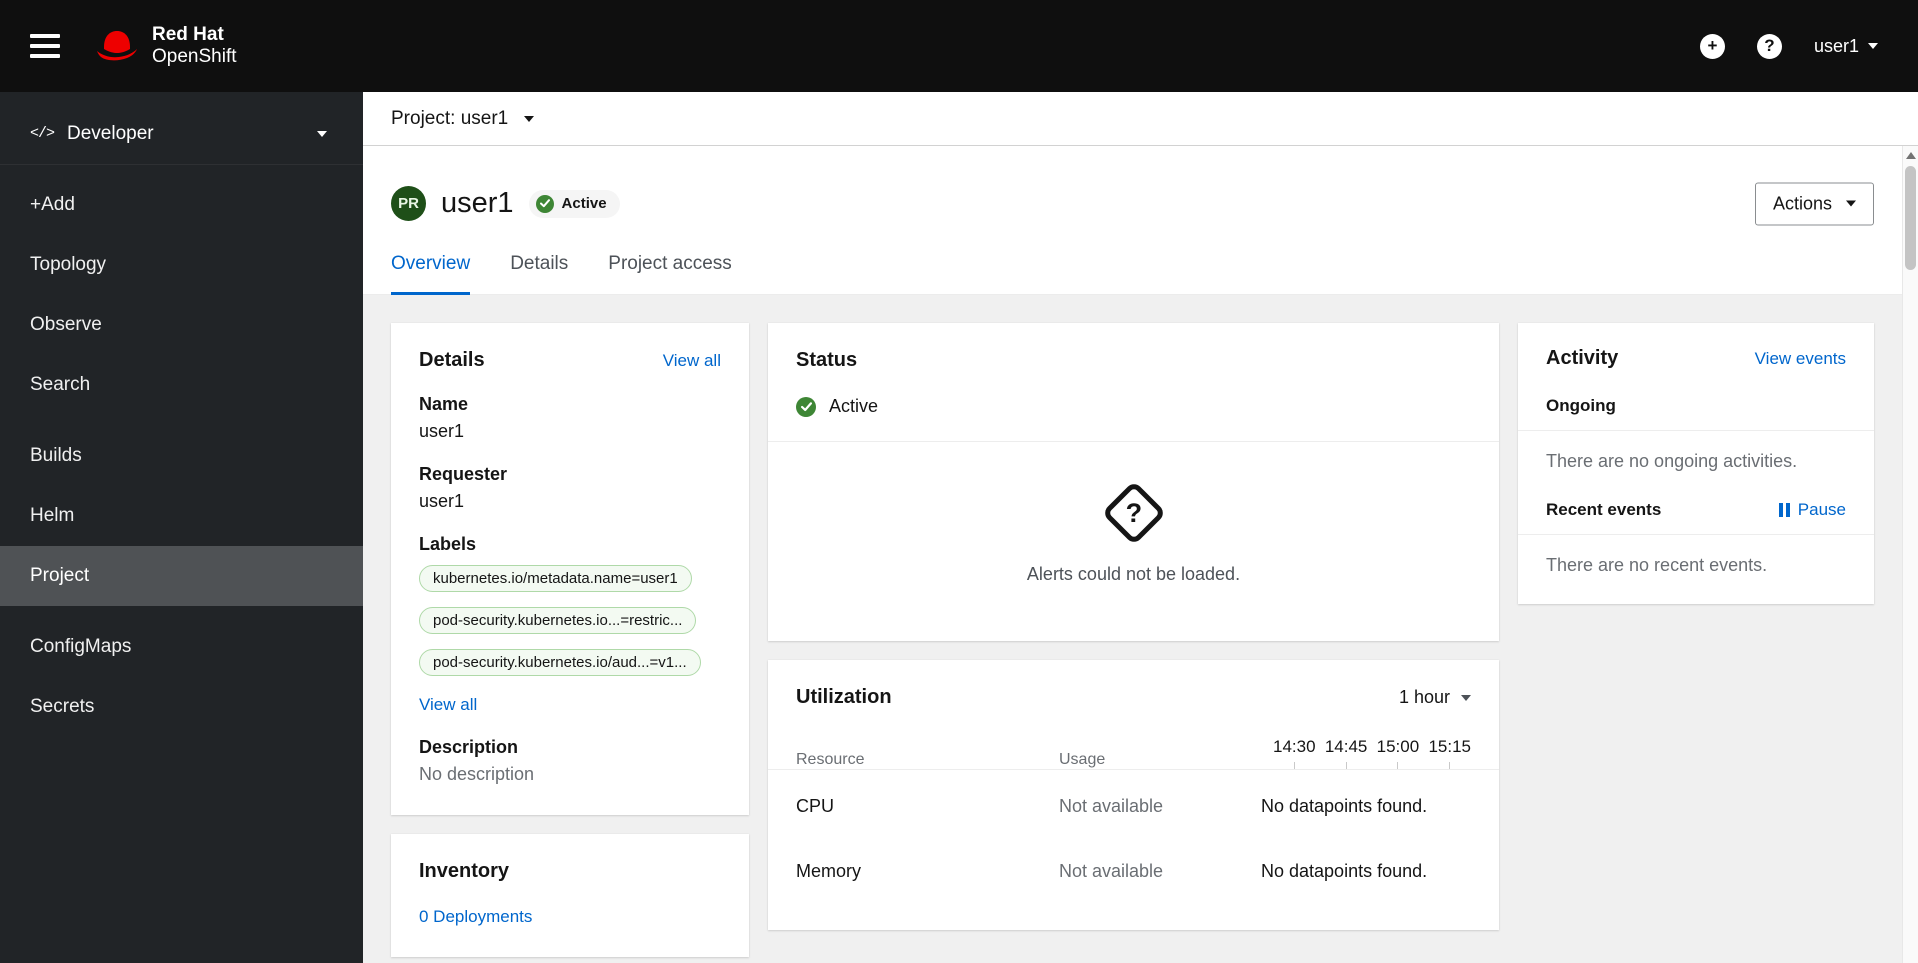 The height and width of the screenshot is (963, 1918). I want to click on recent-events-heading: Recent events, so click(1604, 509).